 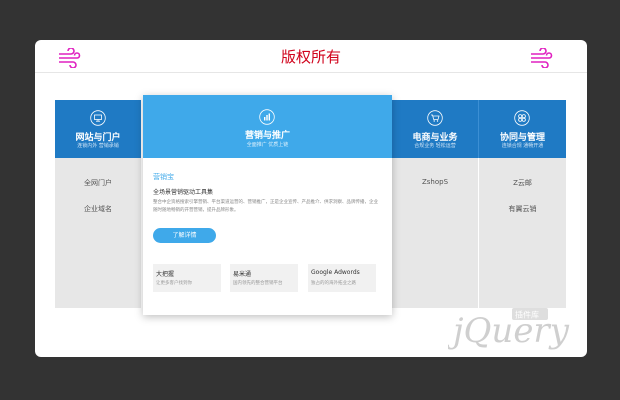 I want to click on learn-more-button: 了解详情, so click(x=184, y=235).